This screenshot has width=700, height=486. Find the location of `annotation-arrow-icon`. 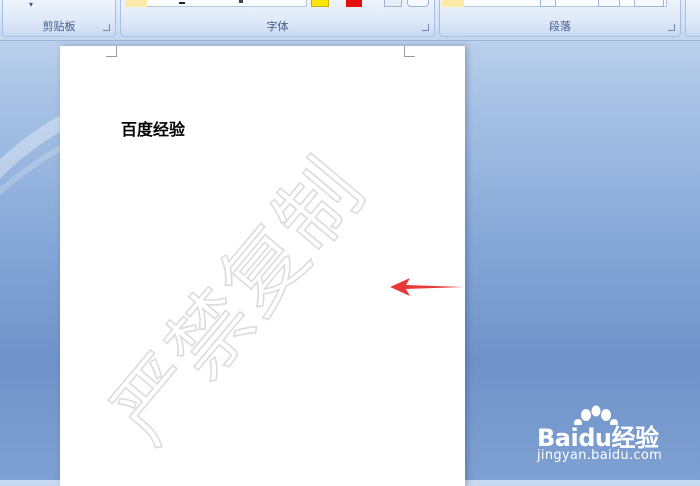

annotation-arrow-icon is located at coordinates (427, 287).